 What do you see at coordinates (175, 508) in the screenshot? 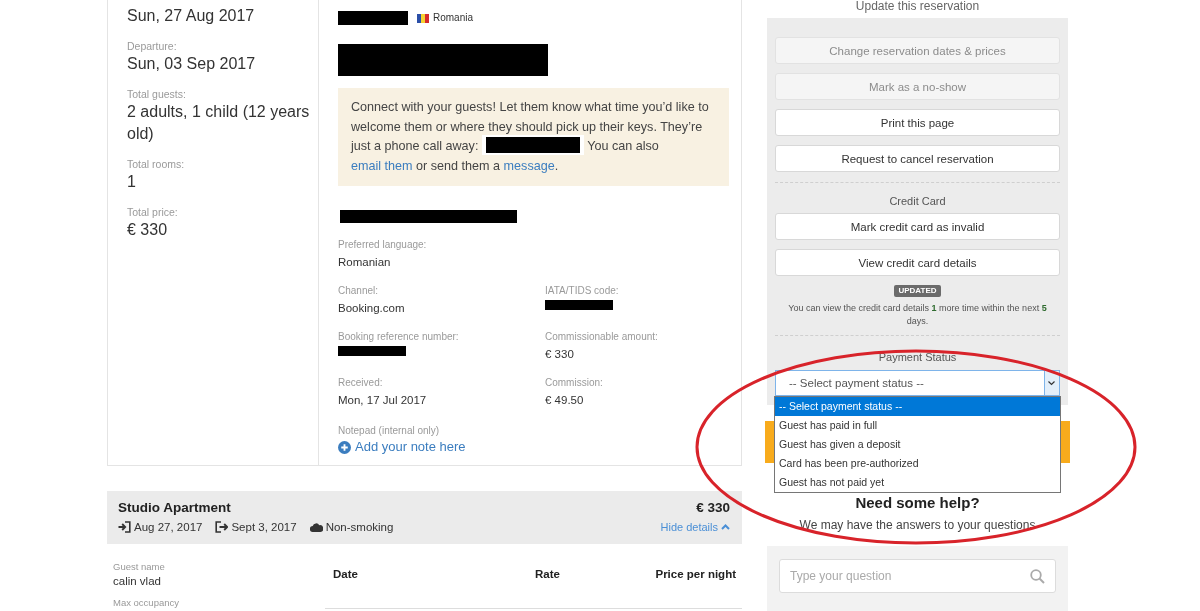
I see `room-name: Studio Apartment` at bounding box center [175, 508].